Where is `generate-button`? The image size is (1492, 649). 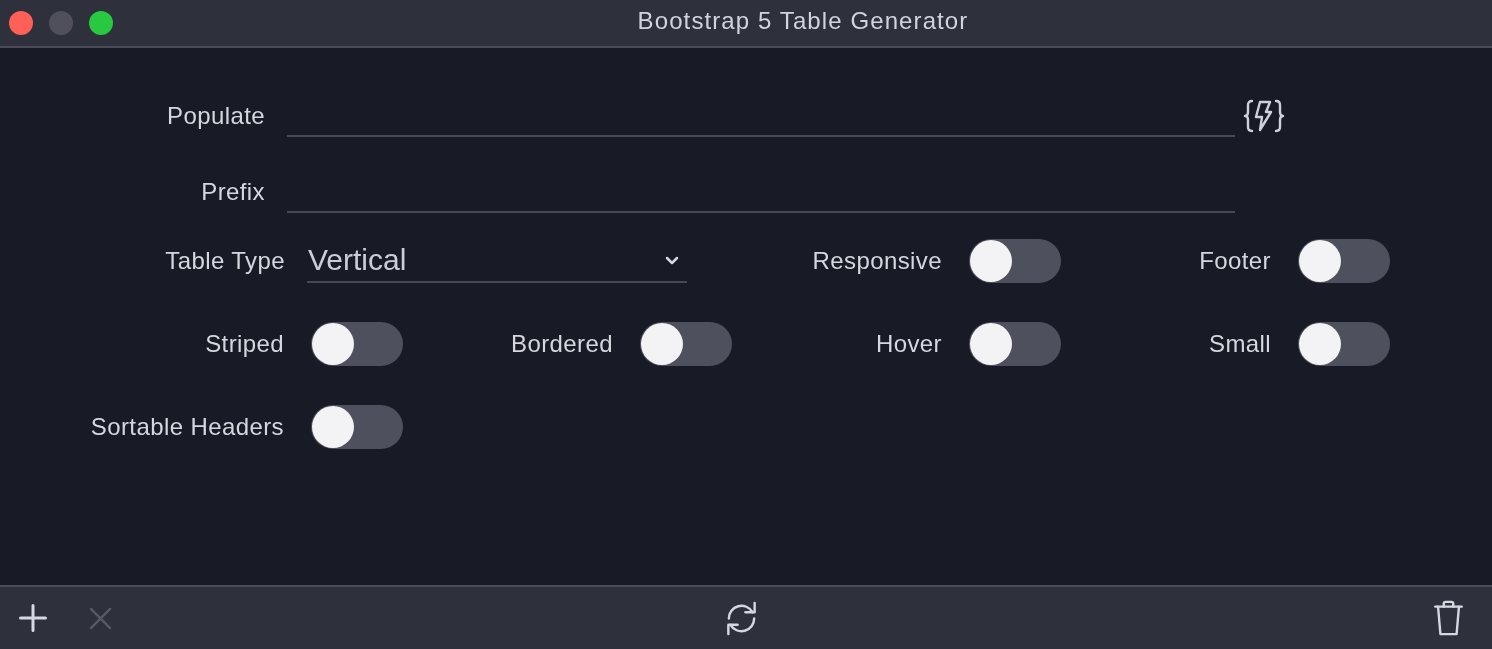 generate-button is located at coordinates (1264, 116).